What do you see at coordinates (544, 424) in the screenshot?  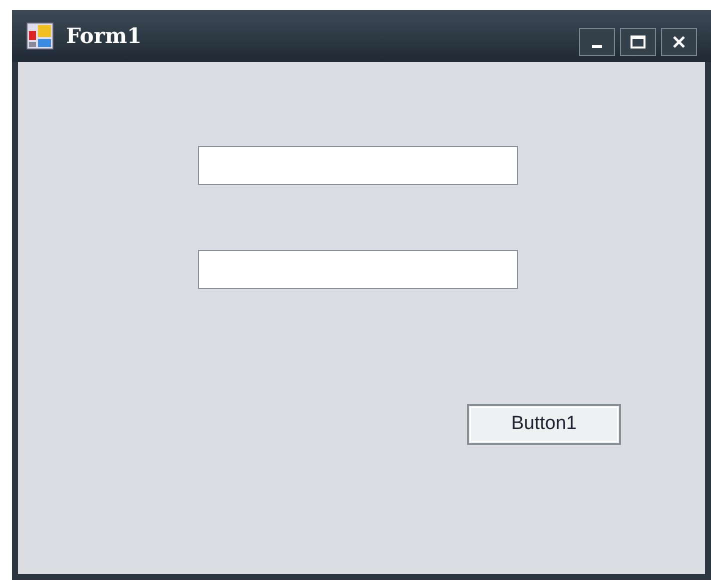 I see `button: Button1` at bounding box center [544, 424].